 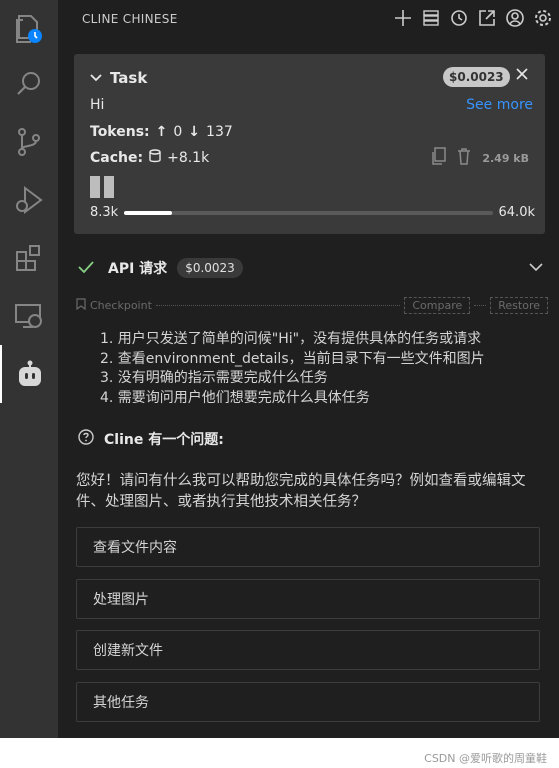 I want to click on question-header: Cline 有一个问题:, so click(x=151, y=439).